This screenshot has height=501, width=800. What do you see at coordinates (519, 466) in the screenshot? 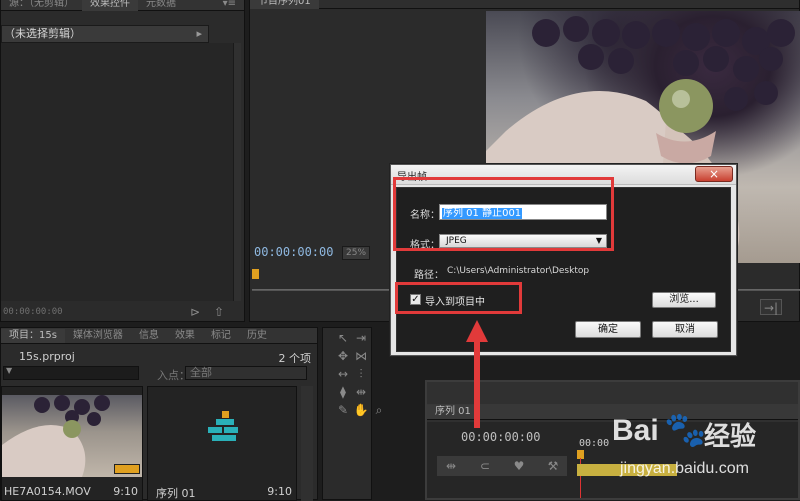
I see `add-marker-icon: ♥` at bounding box center [519, 466].